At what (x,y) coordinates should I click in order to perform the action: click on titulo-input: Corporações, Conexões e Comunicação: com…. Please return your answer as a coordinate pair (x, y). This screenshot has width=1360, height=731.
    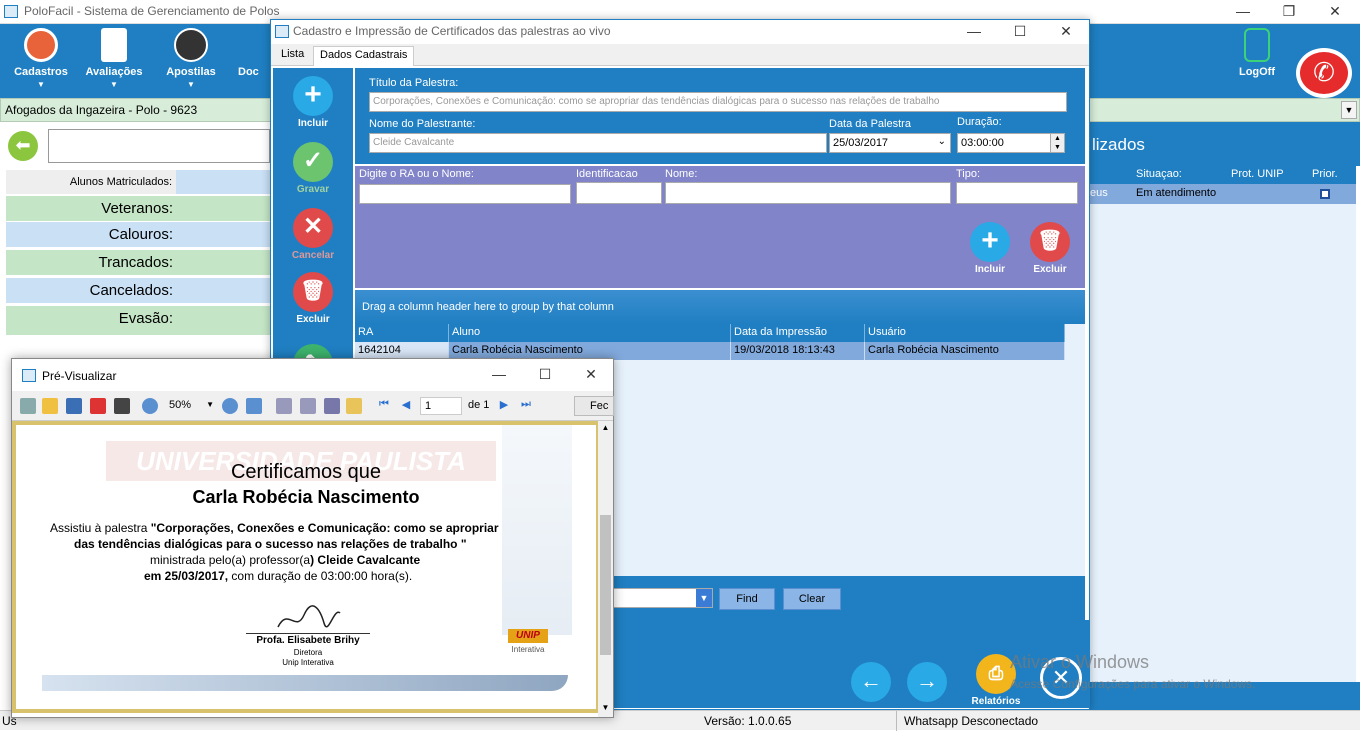
    Looking at the image, I should click on (718, 102).